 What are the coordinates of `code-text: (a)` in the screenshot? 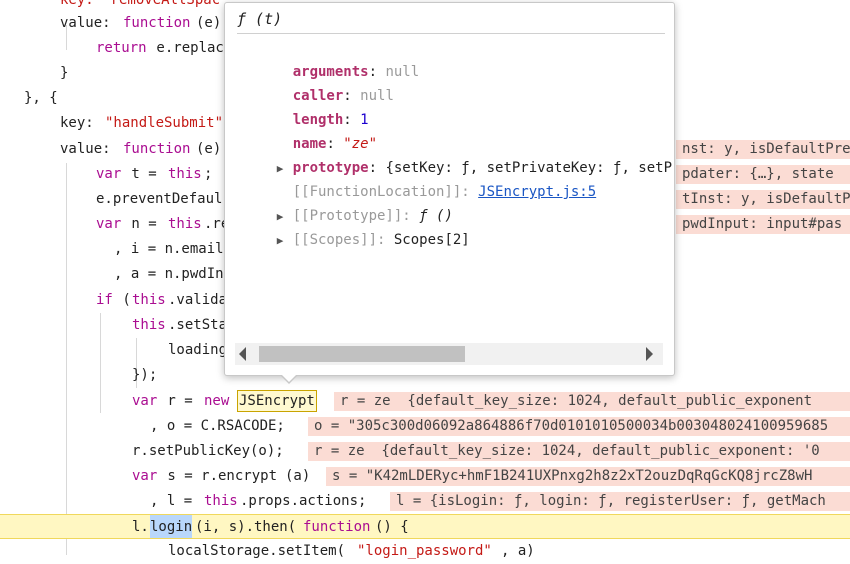 It's located at (297, 476).